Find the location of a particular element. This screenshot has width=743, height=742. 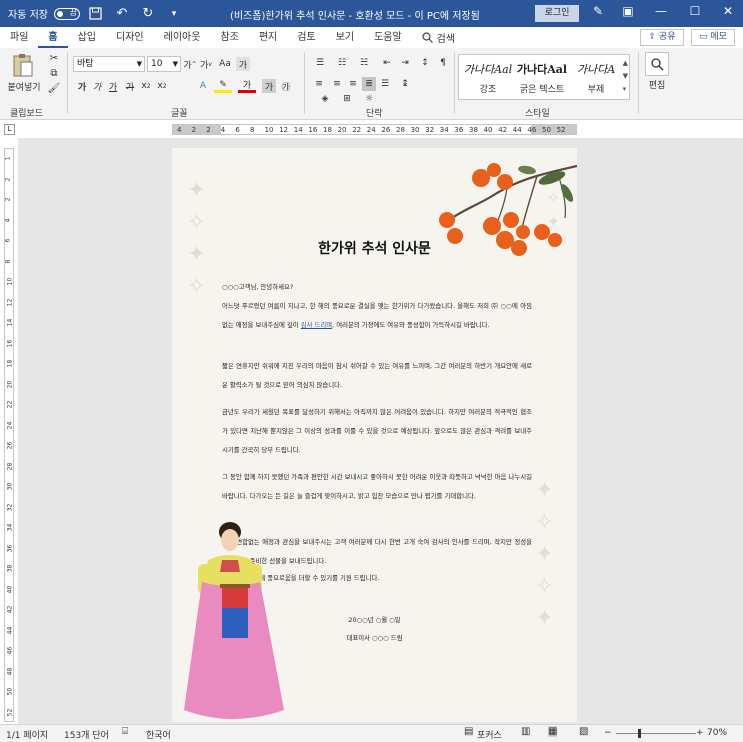

tab-view: 보기 is located at coordinates (345, 37).